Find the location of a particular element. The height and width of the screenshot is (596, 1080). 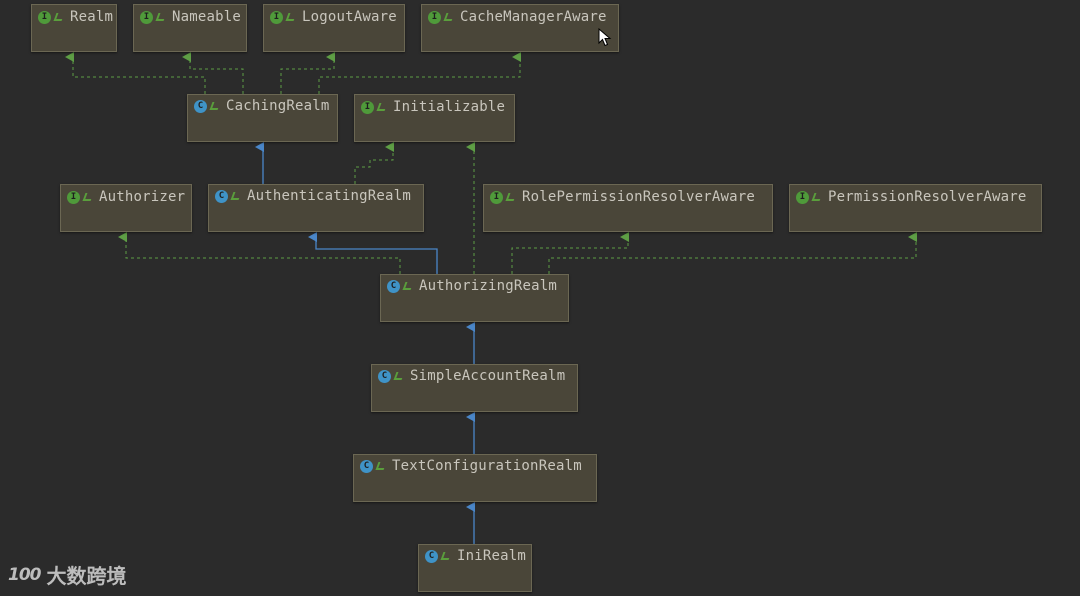

node-label: AuthenticatingRealm is located at coordinates (329, 196).